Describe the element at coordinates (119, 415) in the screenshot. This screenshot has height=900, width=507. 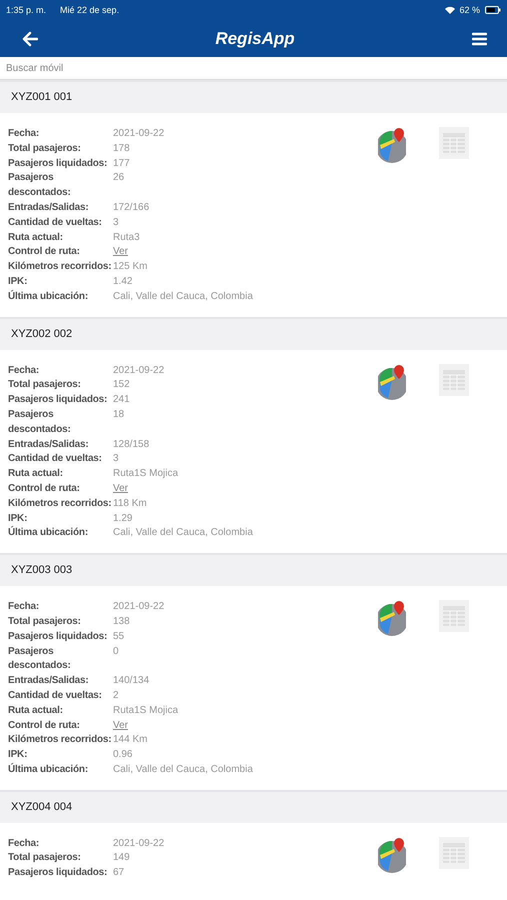
I see `field-value: 18` at that location.